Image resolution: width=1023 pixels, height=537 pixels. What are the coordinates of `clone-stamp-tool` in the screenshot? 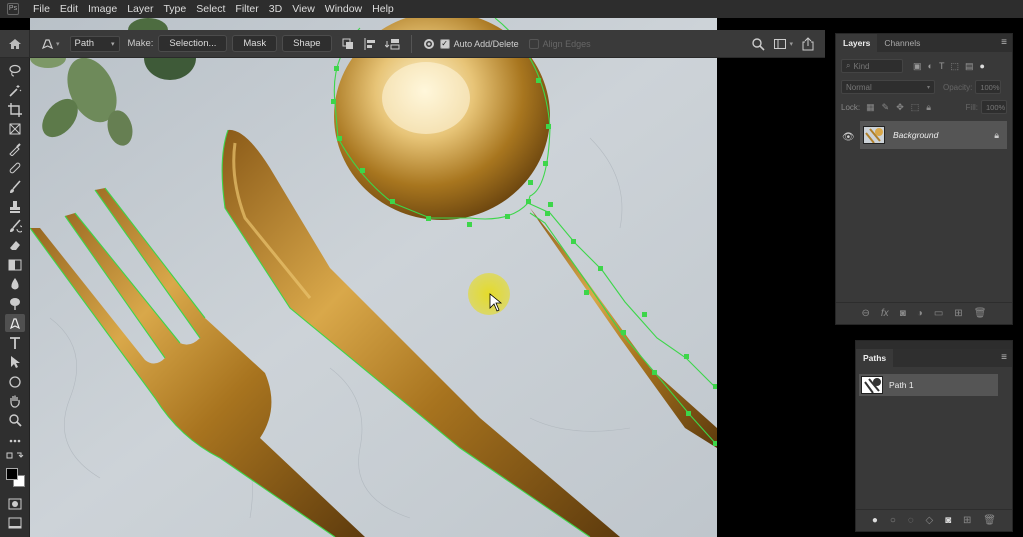 It's located at (15, 207).